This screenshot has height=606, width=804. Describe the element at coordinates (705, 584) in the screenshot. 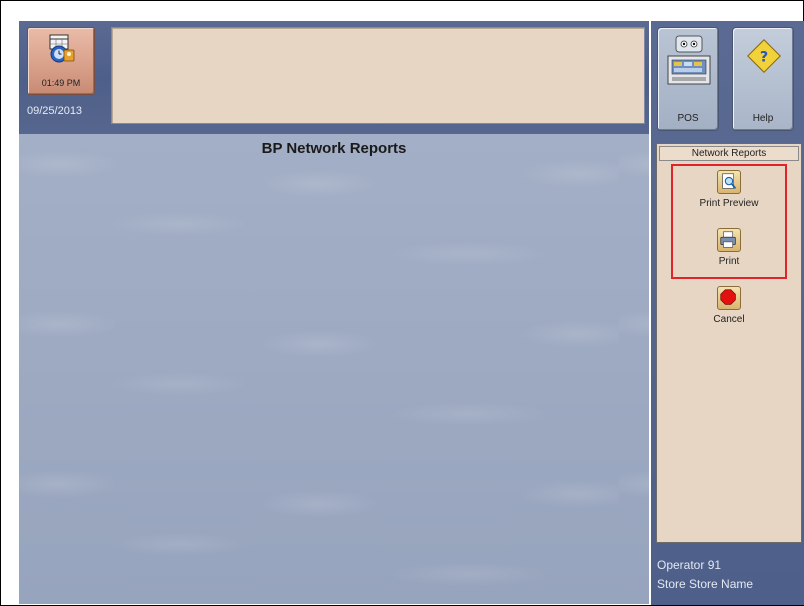

I see `store-status: Store Store Name` at that location.